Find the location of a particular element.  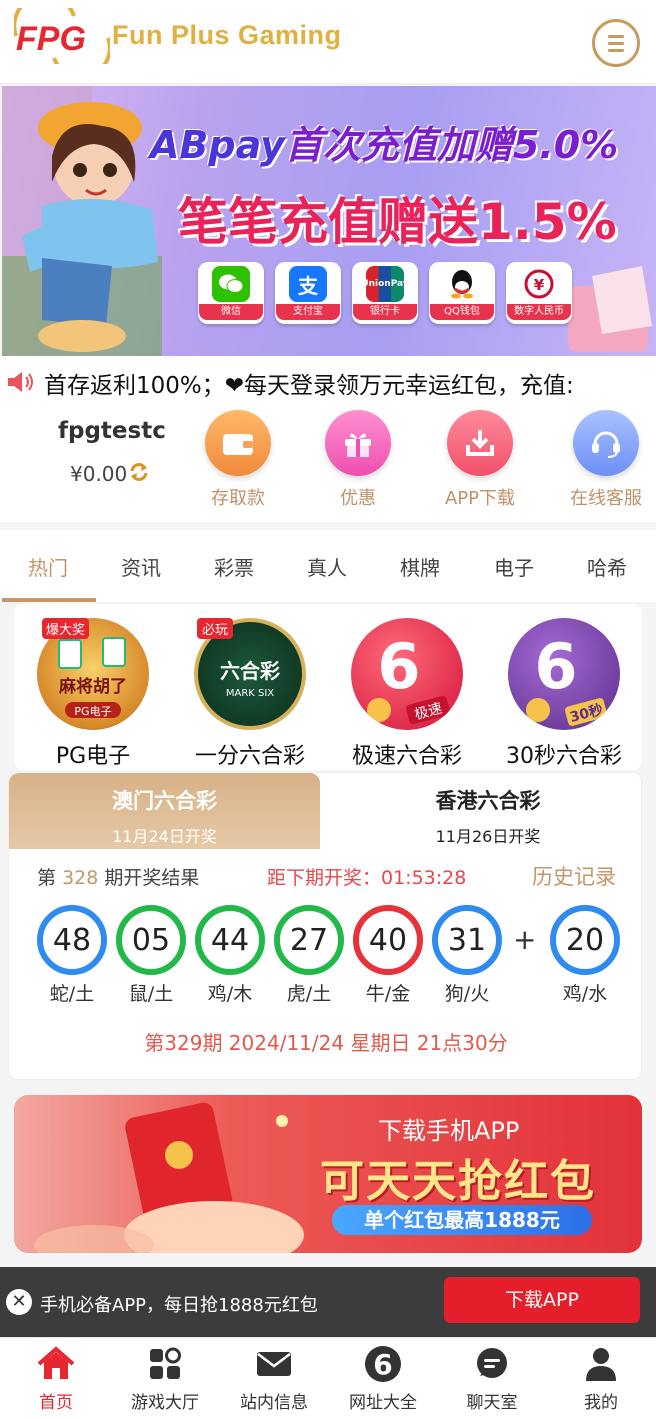

banner-headline-2: 笔笔充值赠送1.5% is located at coordinates (397, 222).